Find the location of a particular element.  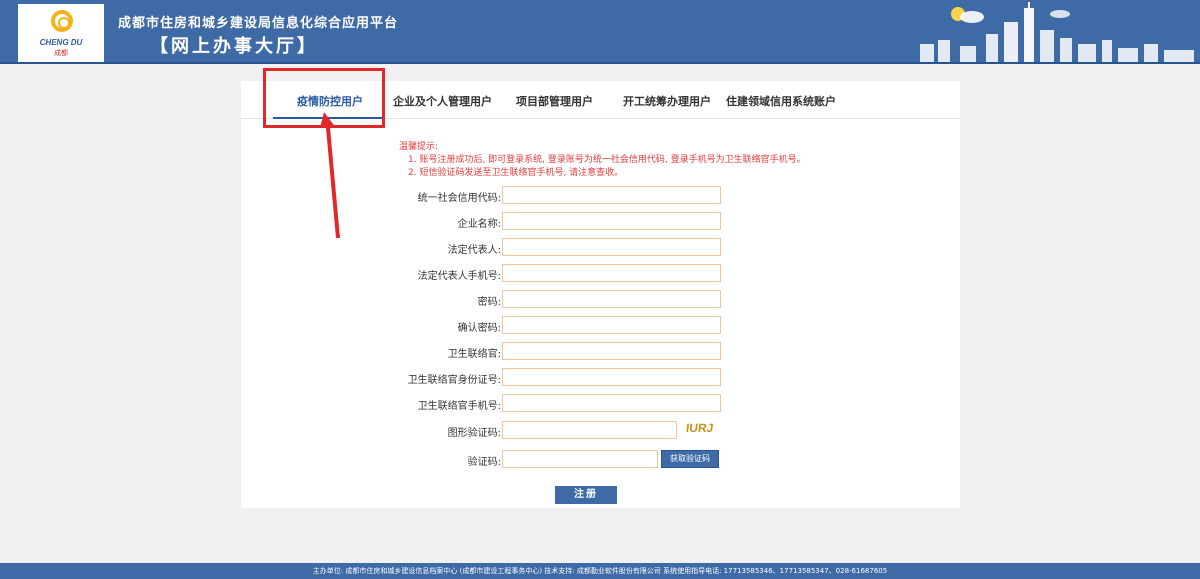

city-skyline-icon is located at coordinates (1057, 32).